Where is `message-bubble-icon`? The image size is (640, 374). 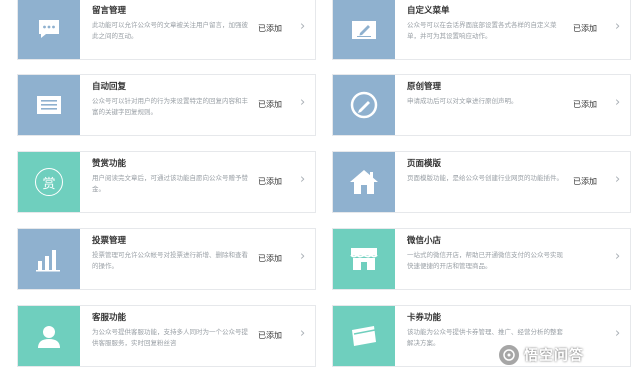
message-bubble-icon is located at coordinates (49, 29).